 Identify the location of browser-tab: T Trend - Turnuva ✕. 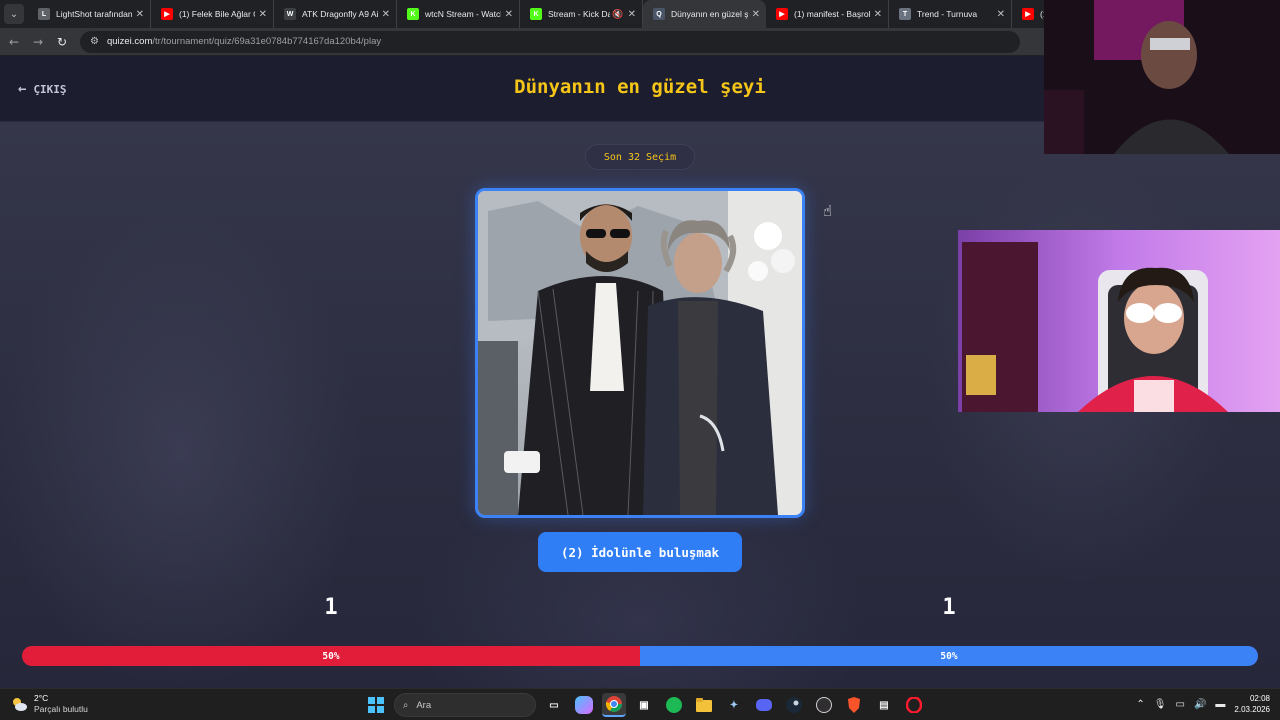
(950, 14).